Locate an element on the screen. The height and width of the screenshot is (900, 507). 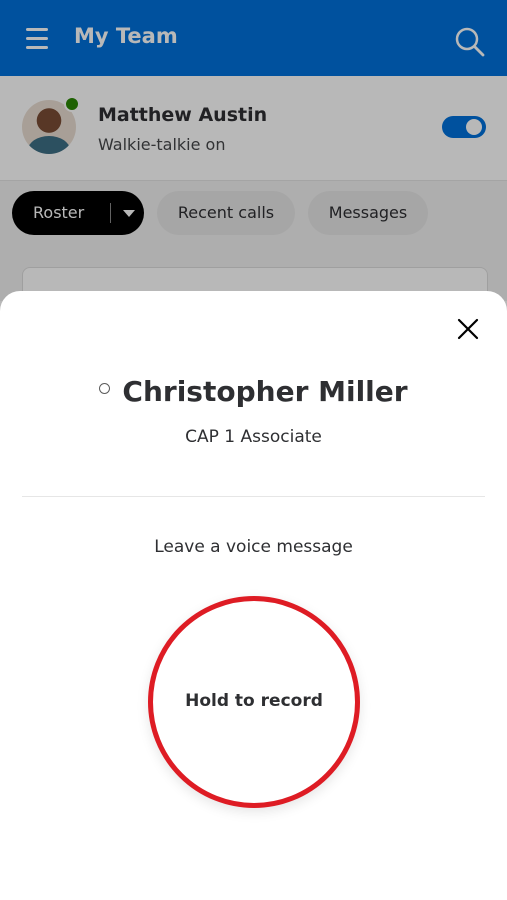
hold-to-record-button: Hold to record is located at coordinates (254, 702).